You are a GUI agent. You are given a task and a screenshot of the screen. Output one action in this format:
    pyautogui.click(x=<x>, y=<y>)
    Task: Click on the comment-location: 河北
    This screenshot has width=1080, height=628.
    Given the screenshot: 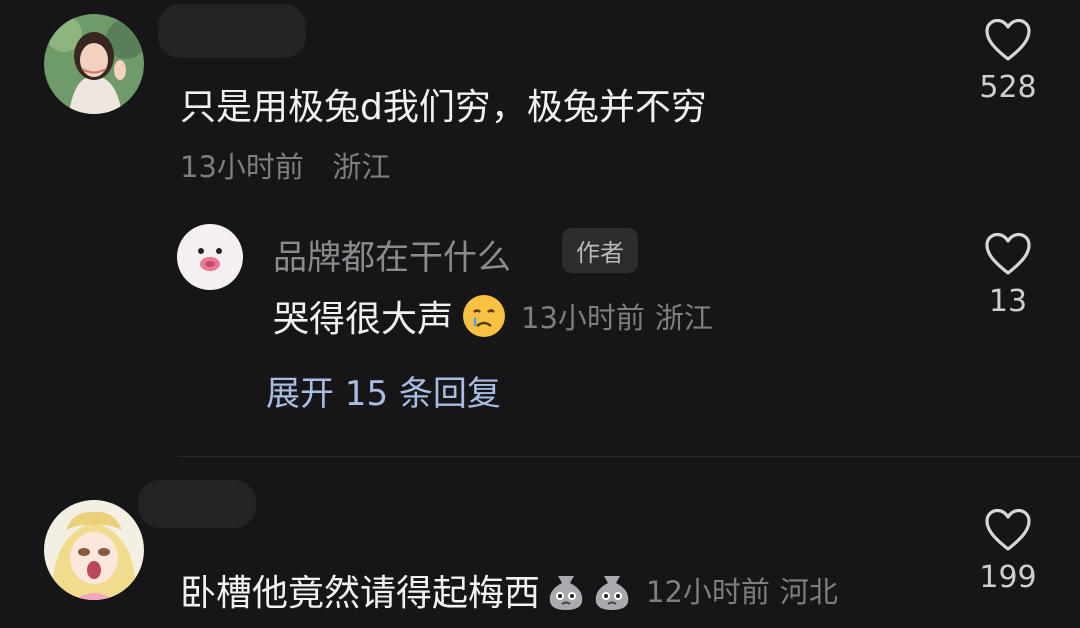 What is the action you would take?
    pyautogui.click(x=808, y=592)
    